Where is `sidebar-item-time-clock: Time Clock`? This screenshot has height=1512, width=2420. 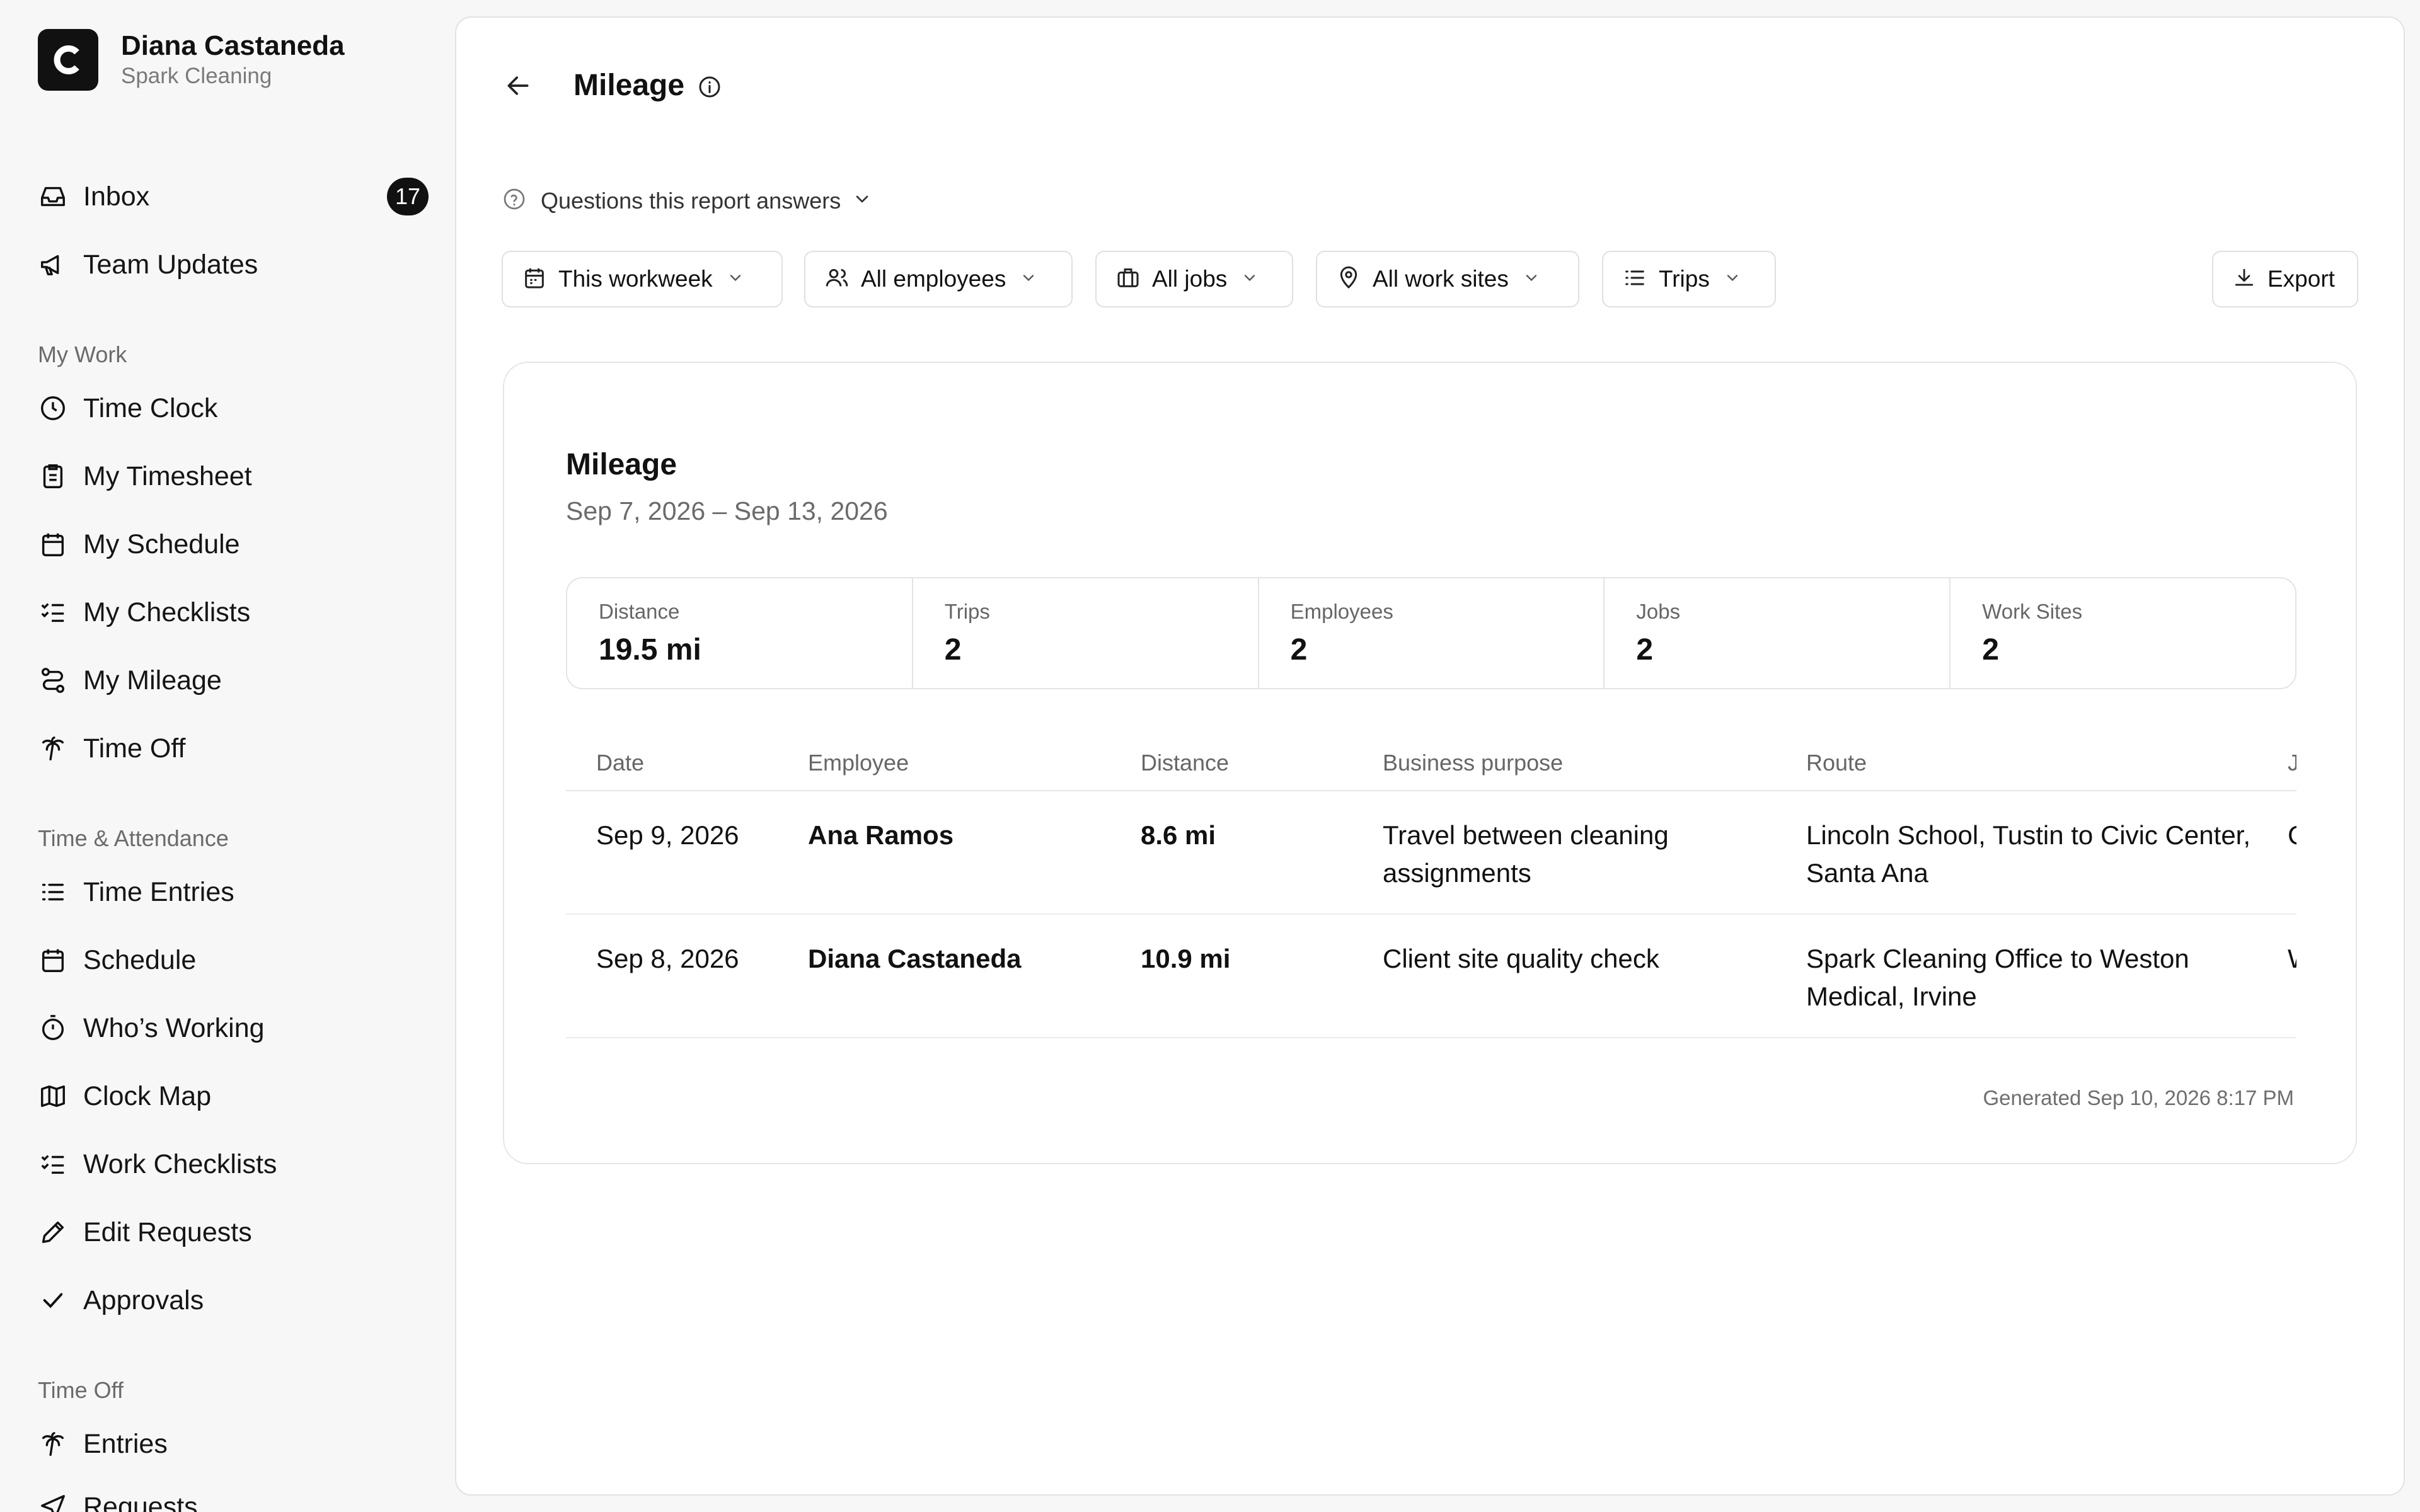 sidebar-item-time-clock: Time Clock is located at coordinates (234, 408).